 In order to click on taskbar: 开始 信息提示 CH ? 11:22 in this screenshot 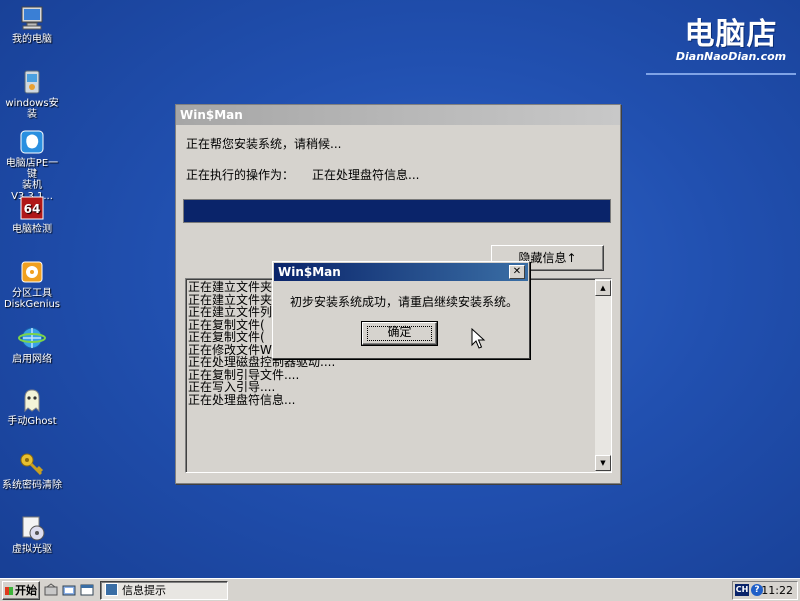, I will do `click(400, 589)`.